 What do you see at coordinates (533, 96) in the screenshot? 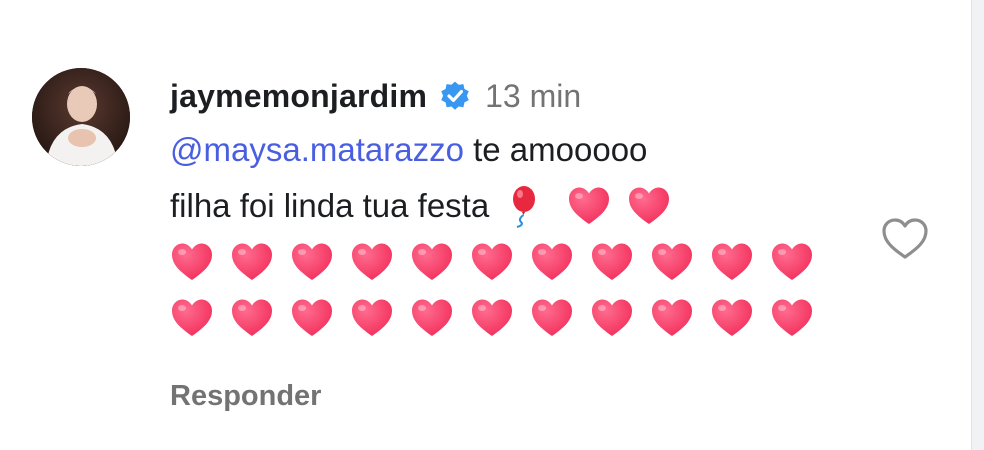
I see `comment-timestamp: 13 min` at bounding box center [533, 96].